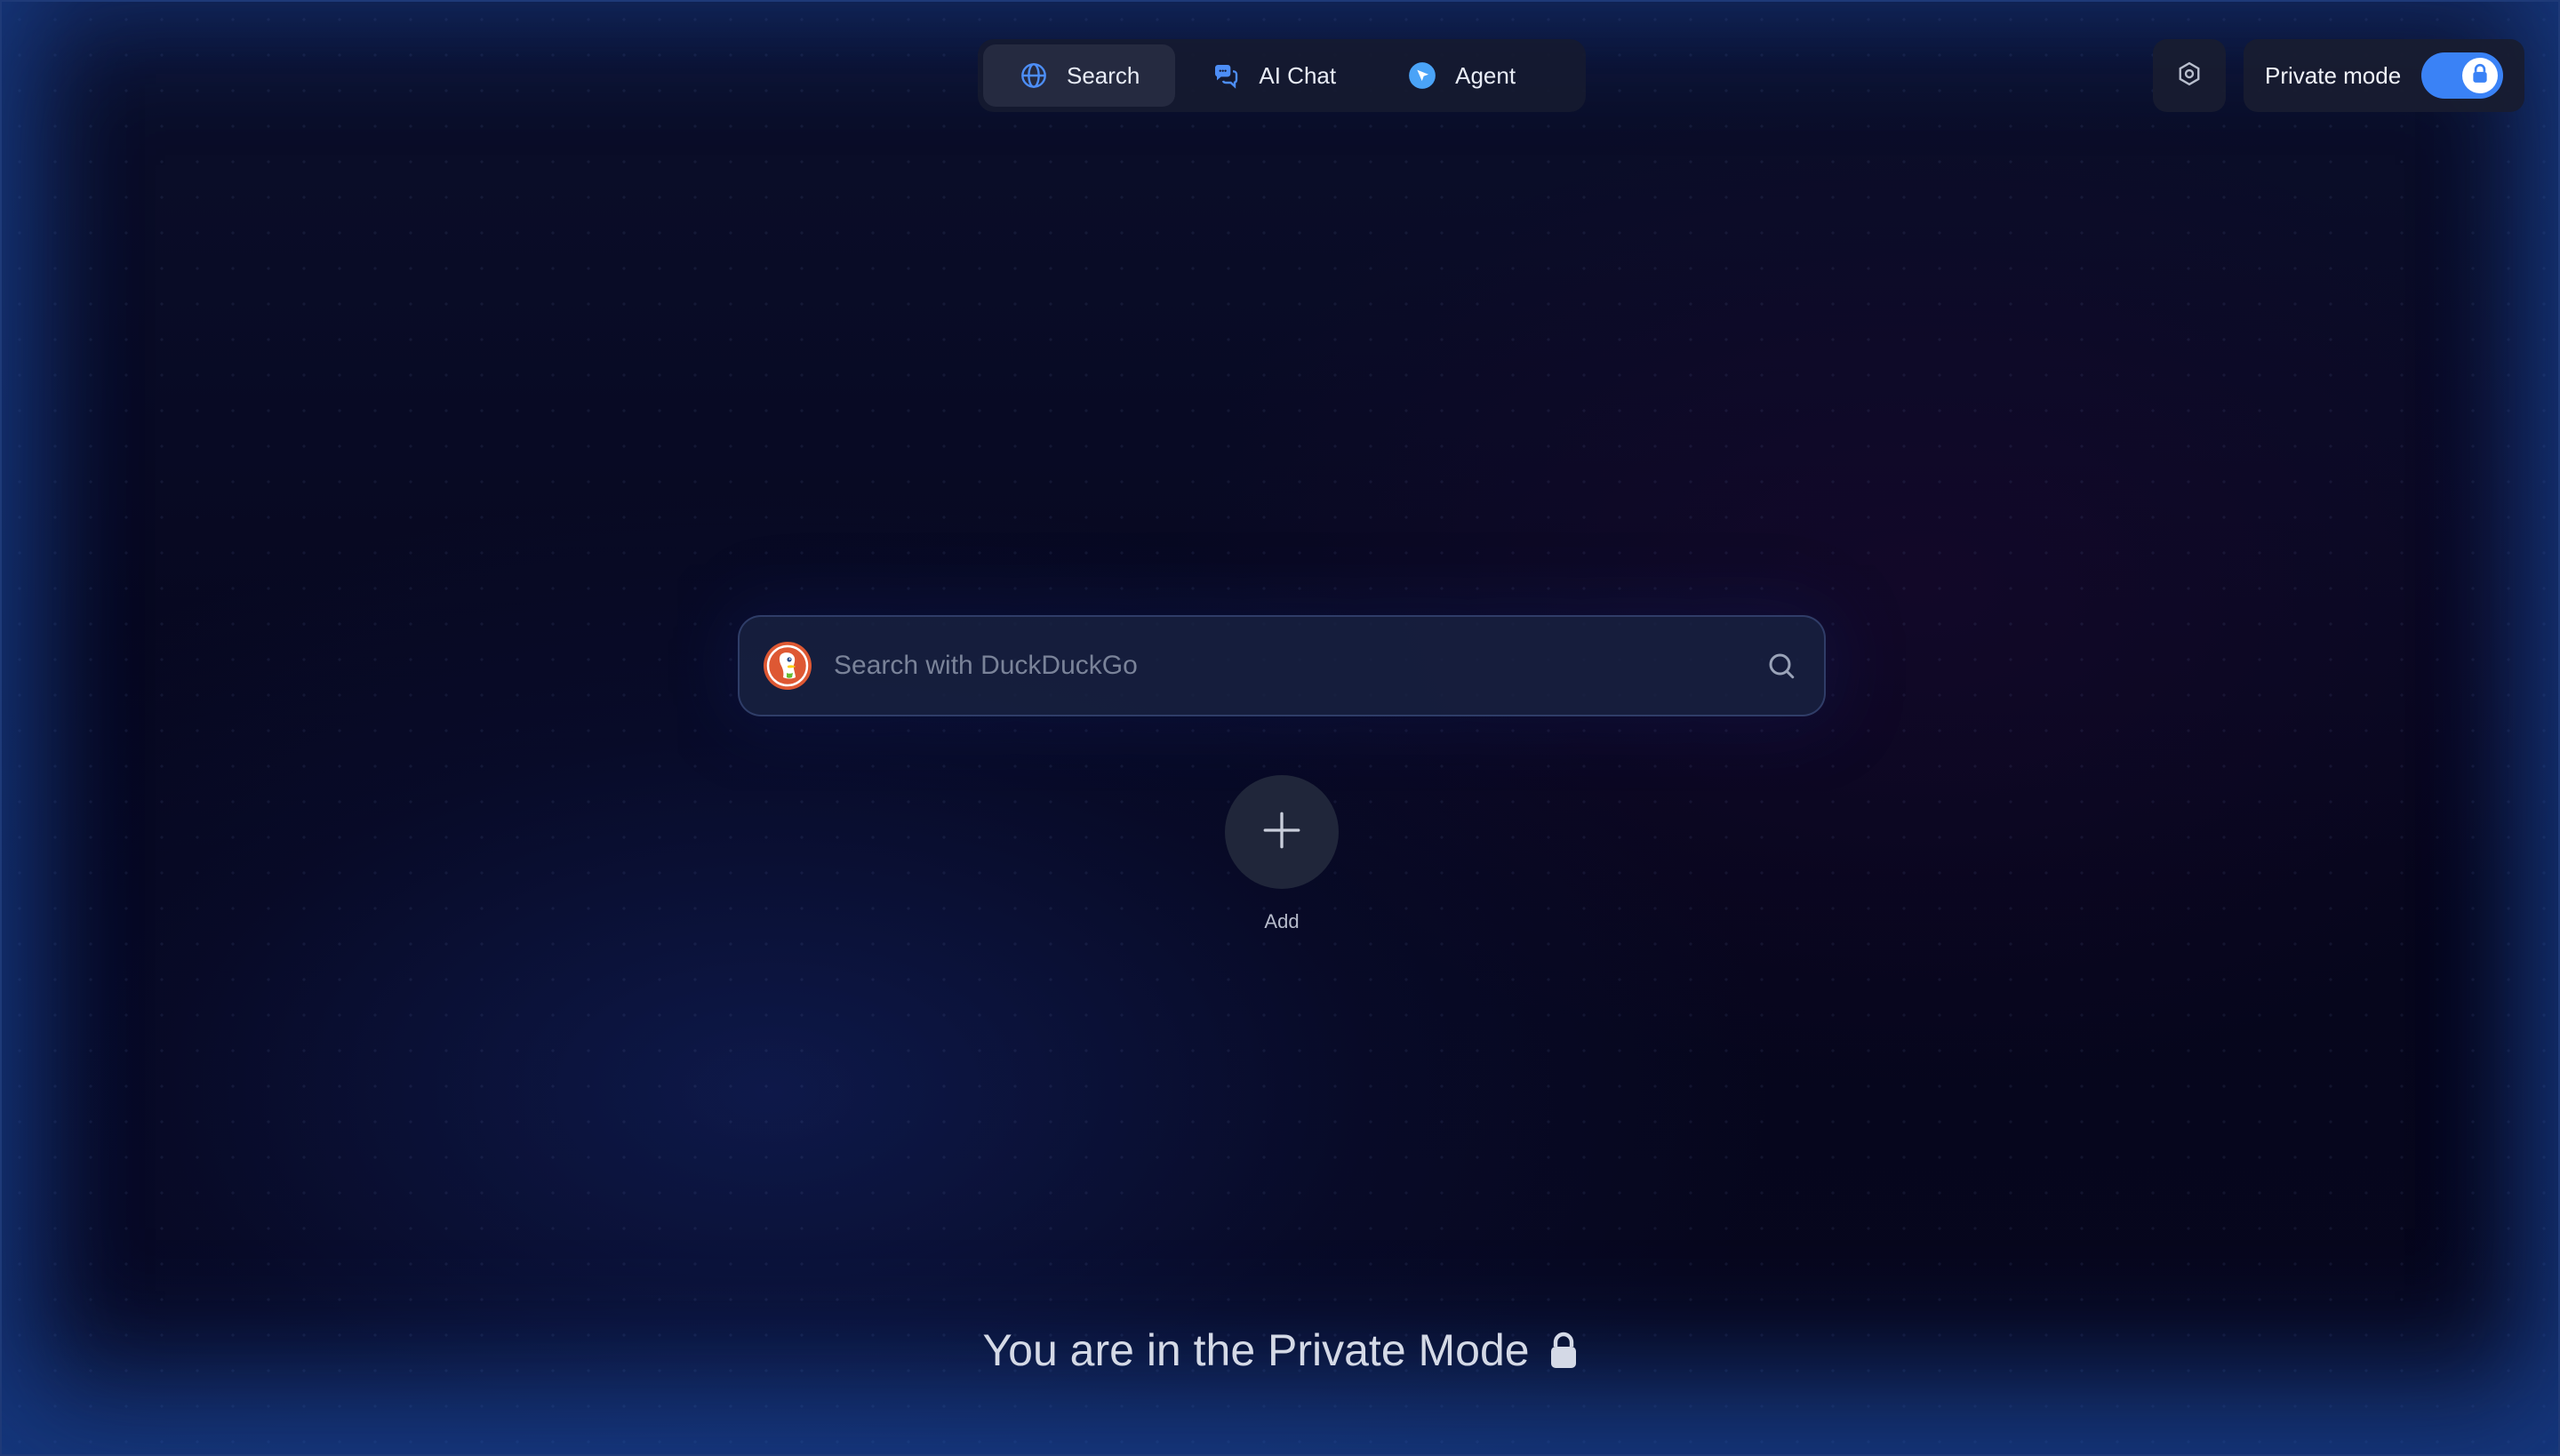 The width and height of the screenshot is (2560, 1456). I want to click on tab-agent-label: Agent, so click(1485, 75).